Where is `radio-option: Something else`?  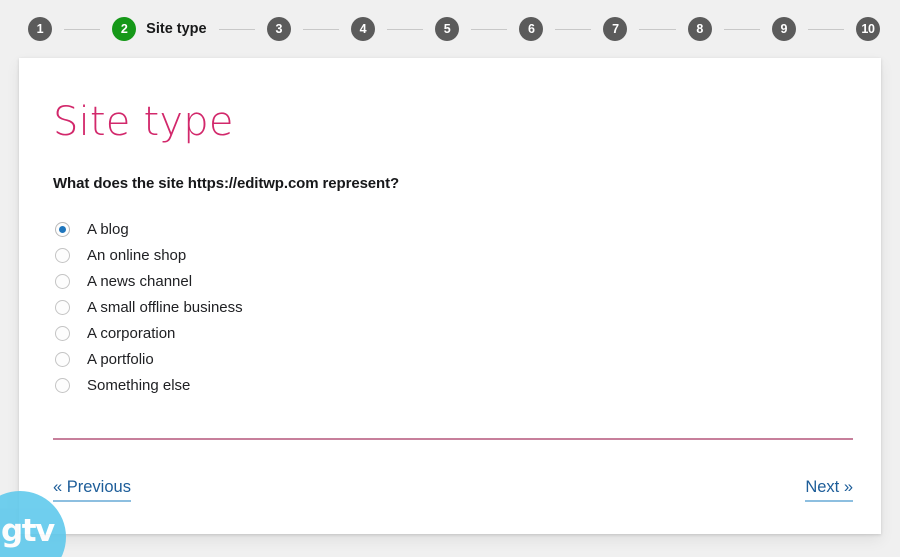
radio-option: Something else is located at coordinates (450, 385).